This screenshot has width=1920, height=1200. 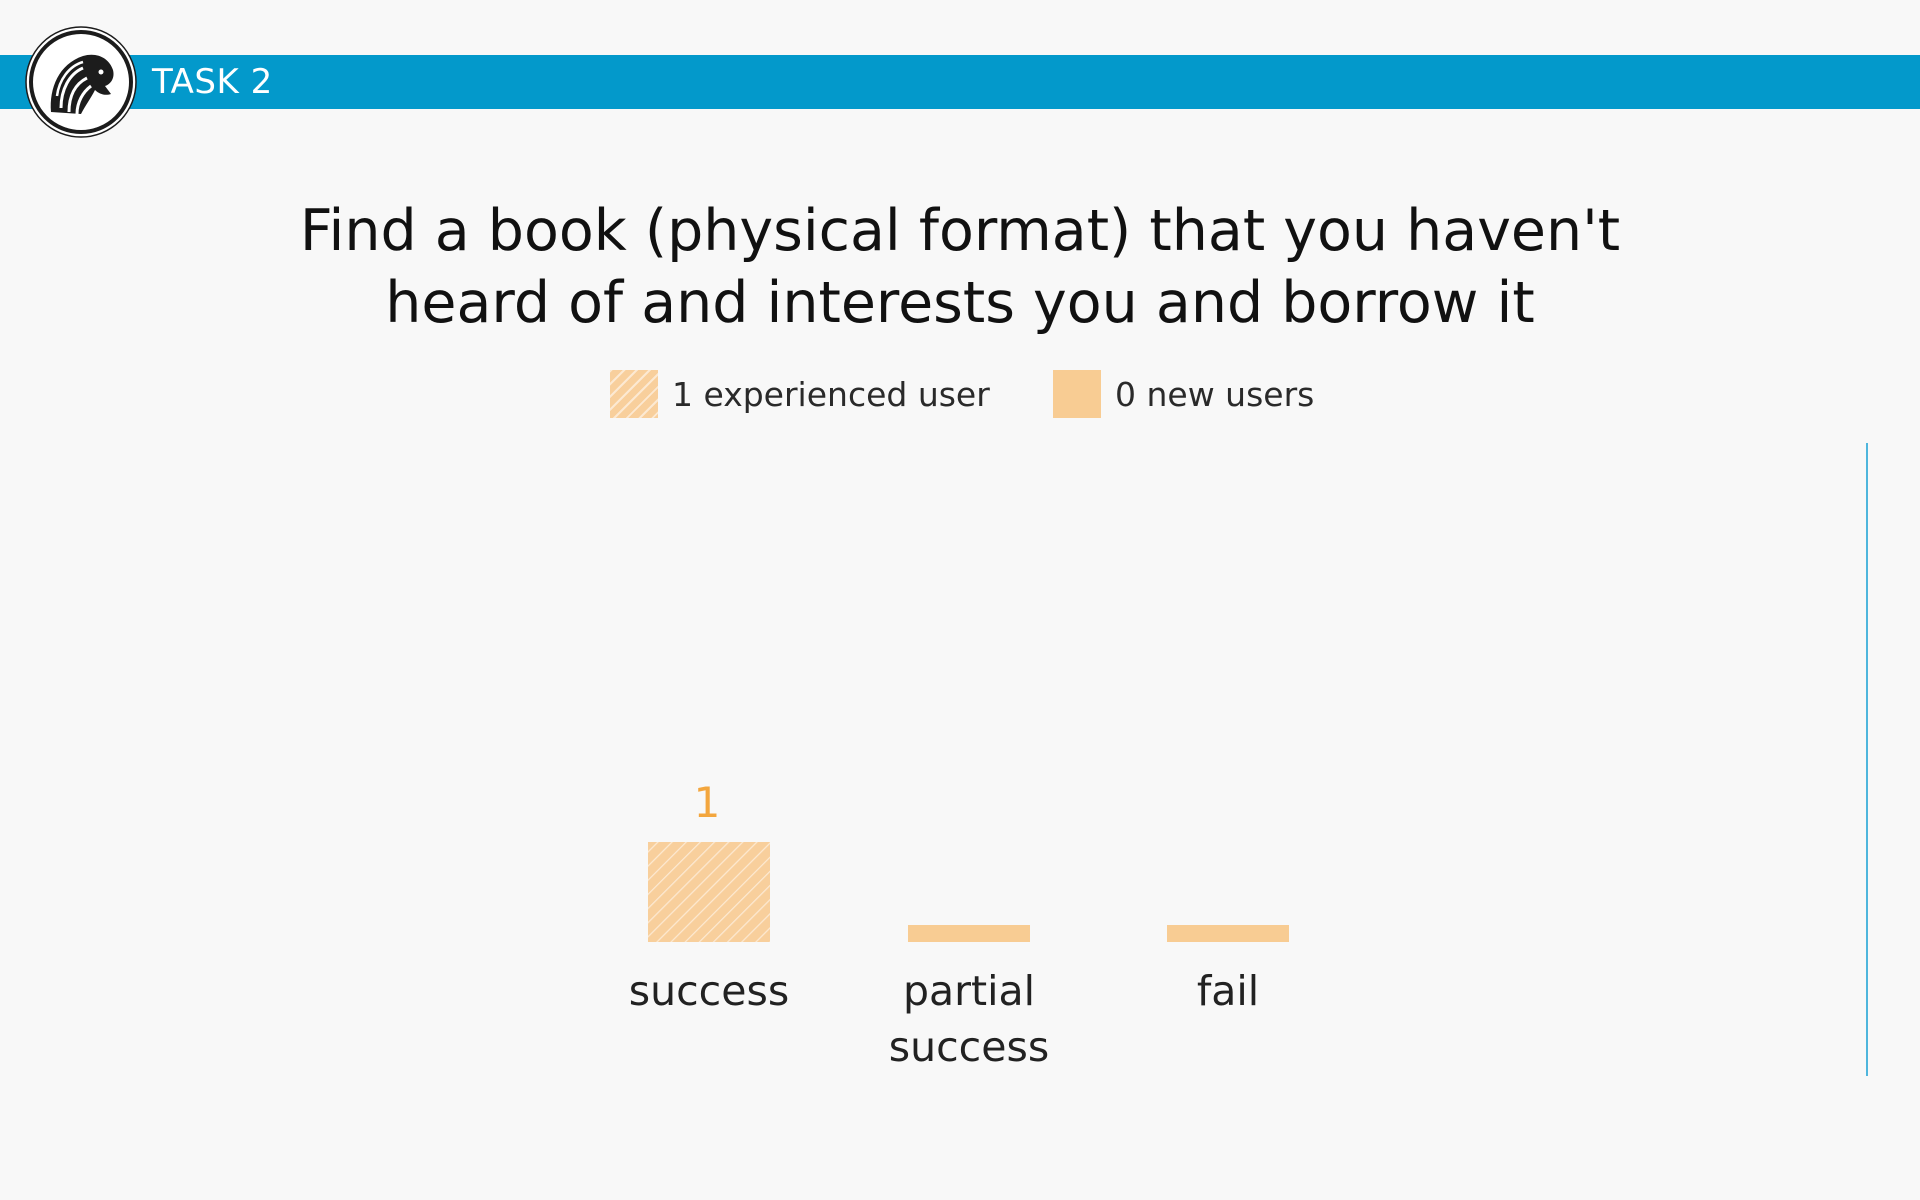 I want to click on data-label-0: 1, so click(x=707, y=802).